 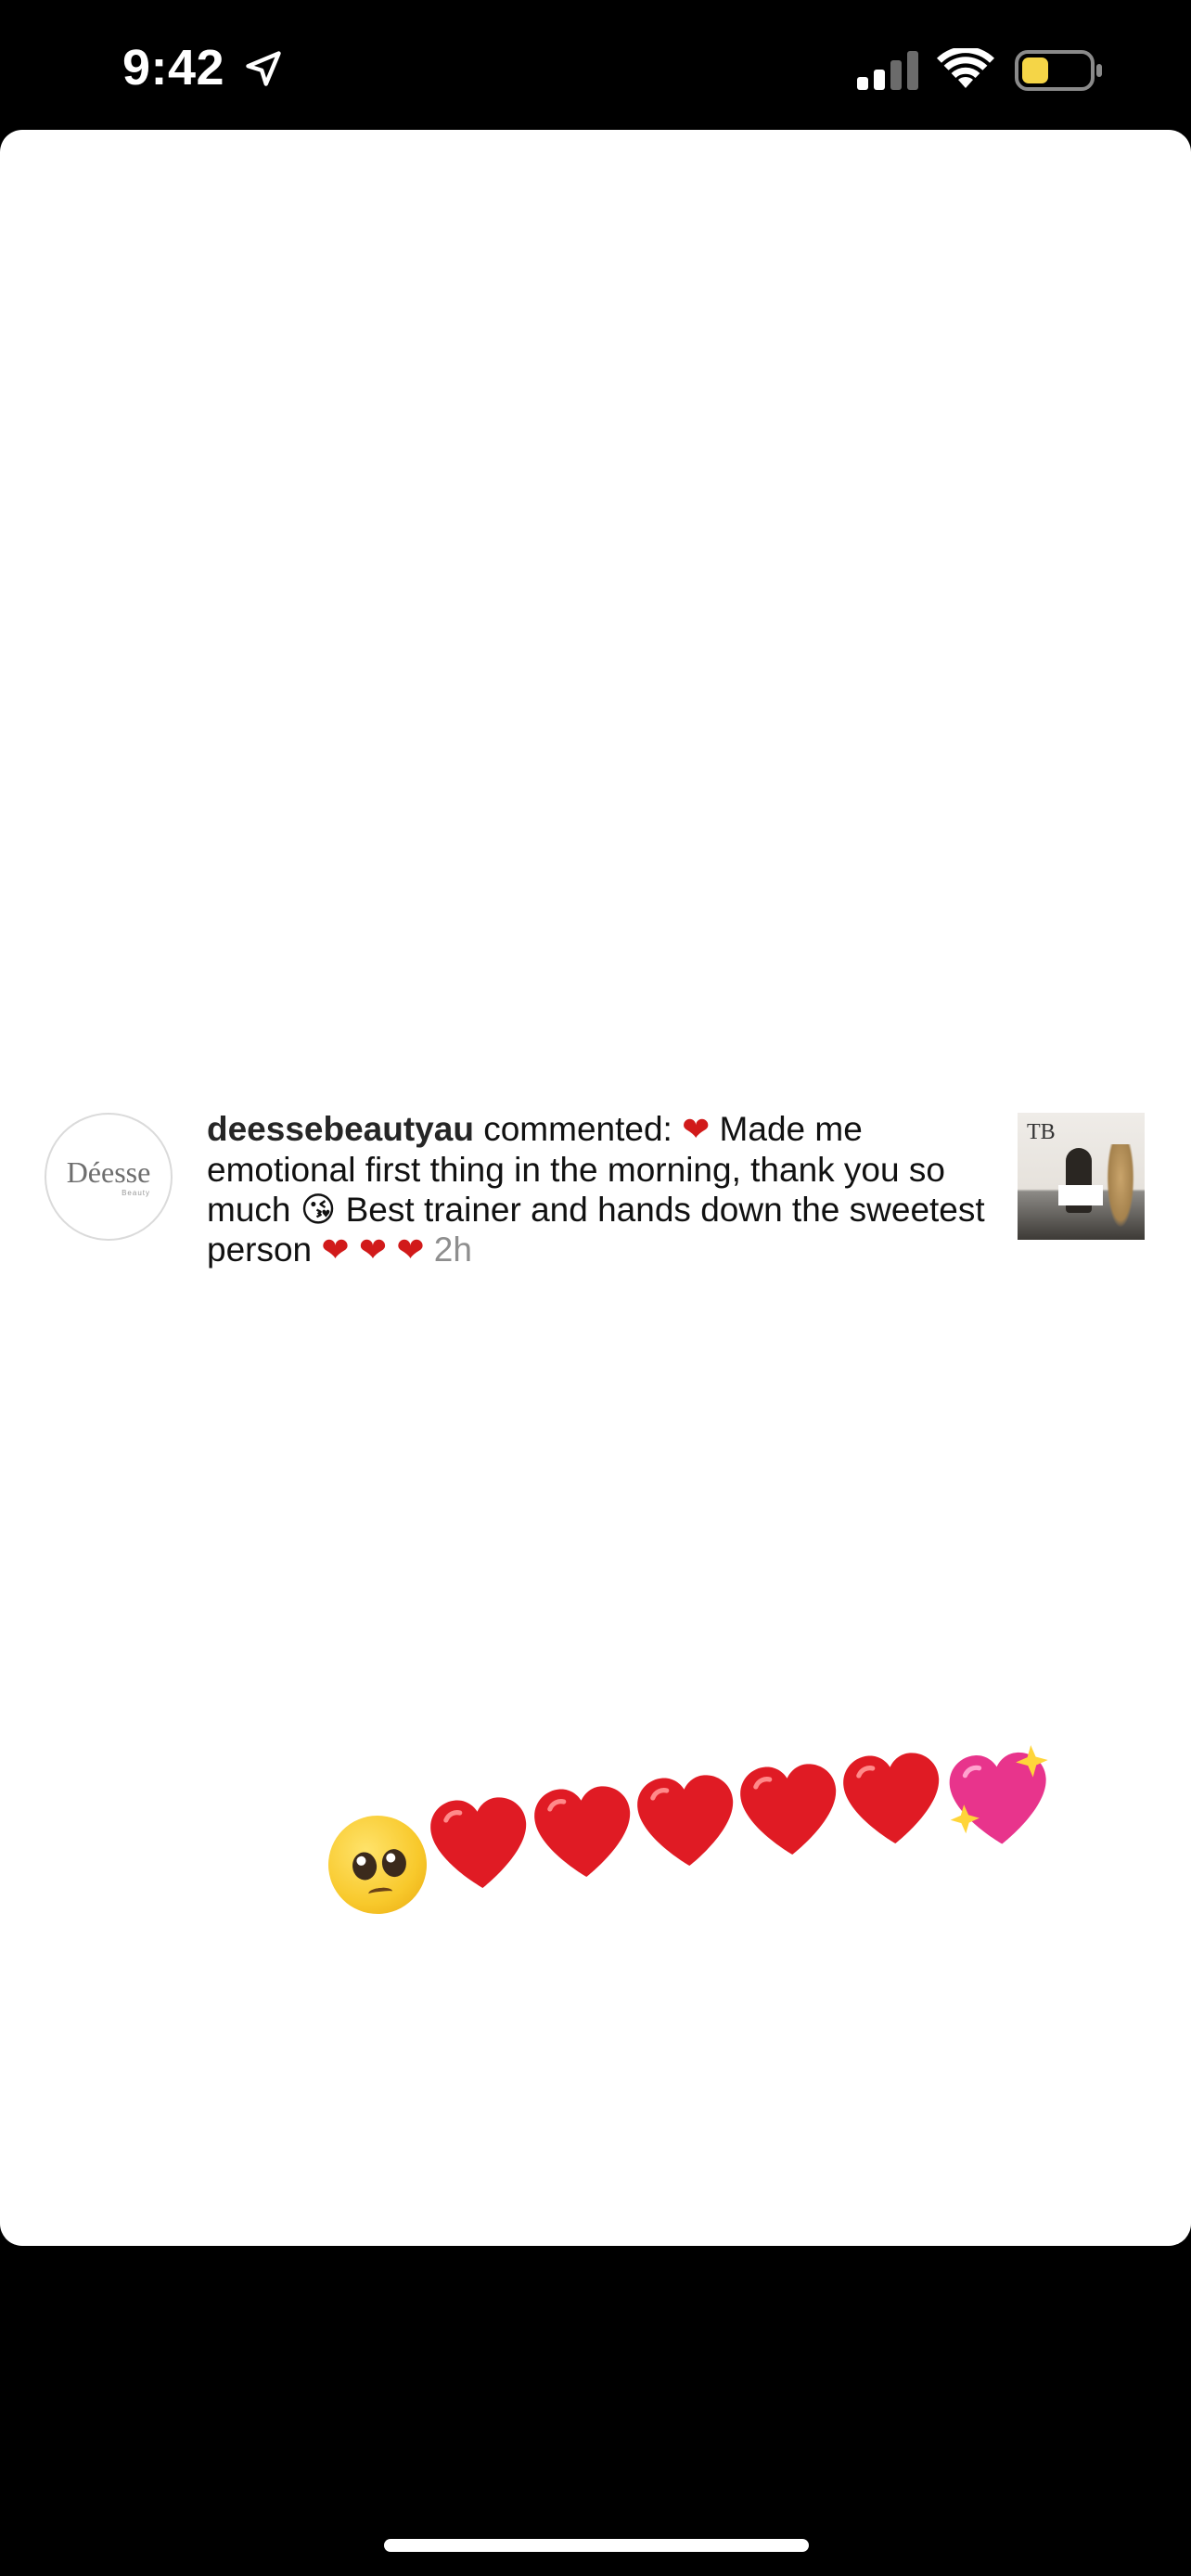 I want to click on sparkling-heart-icon, so click(x=999, y=1799).